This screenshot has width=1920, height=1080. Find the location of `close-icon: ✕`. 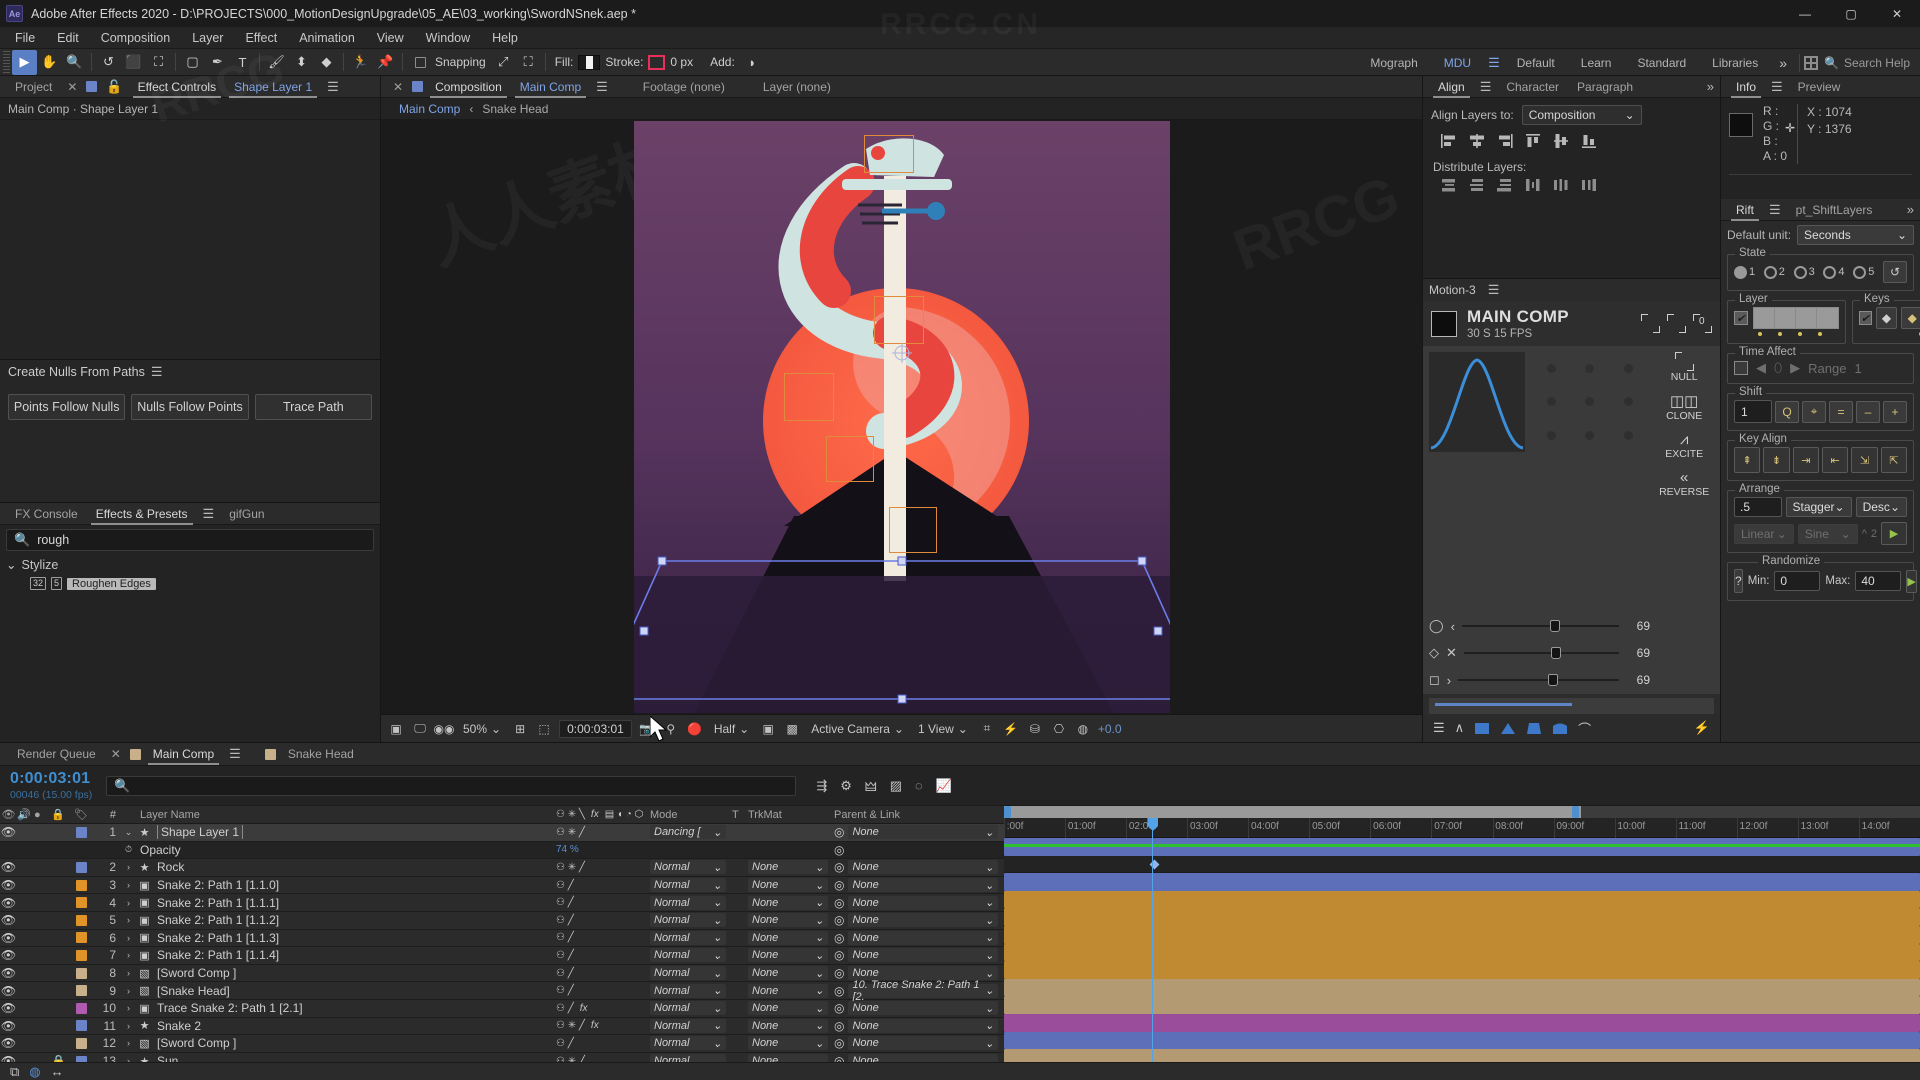

close-icon: ✕ is located at coordinates (72, 87).